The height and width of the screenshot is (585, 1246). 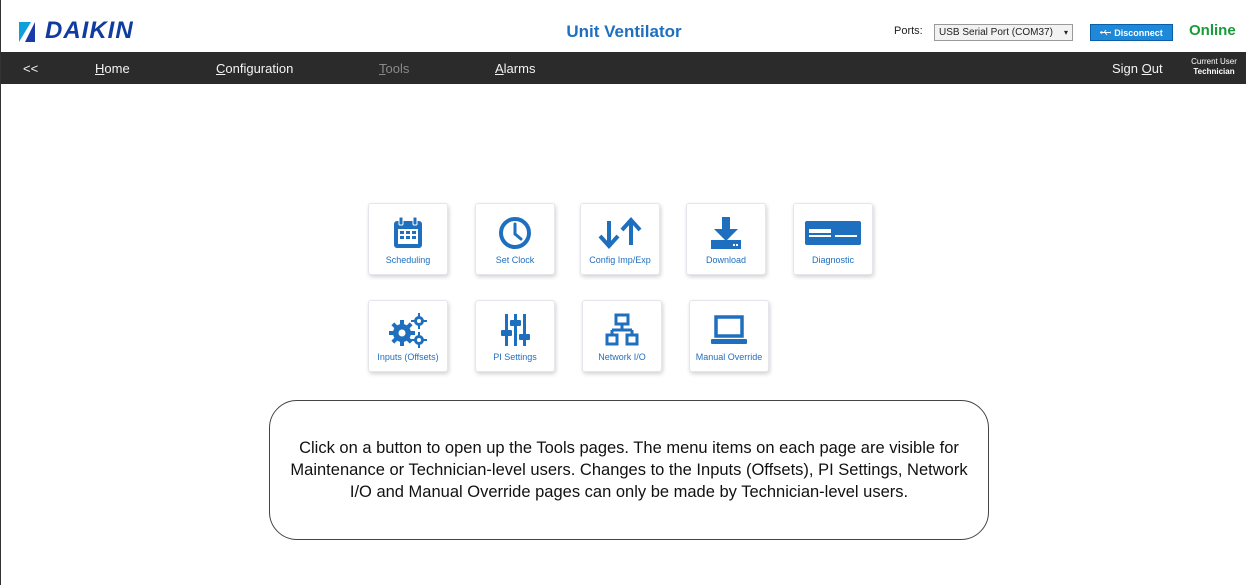 I want to click on daikin-logo: DAIKIN, so click(x=76, y=30).